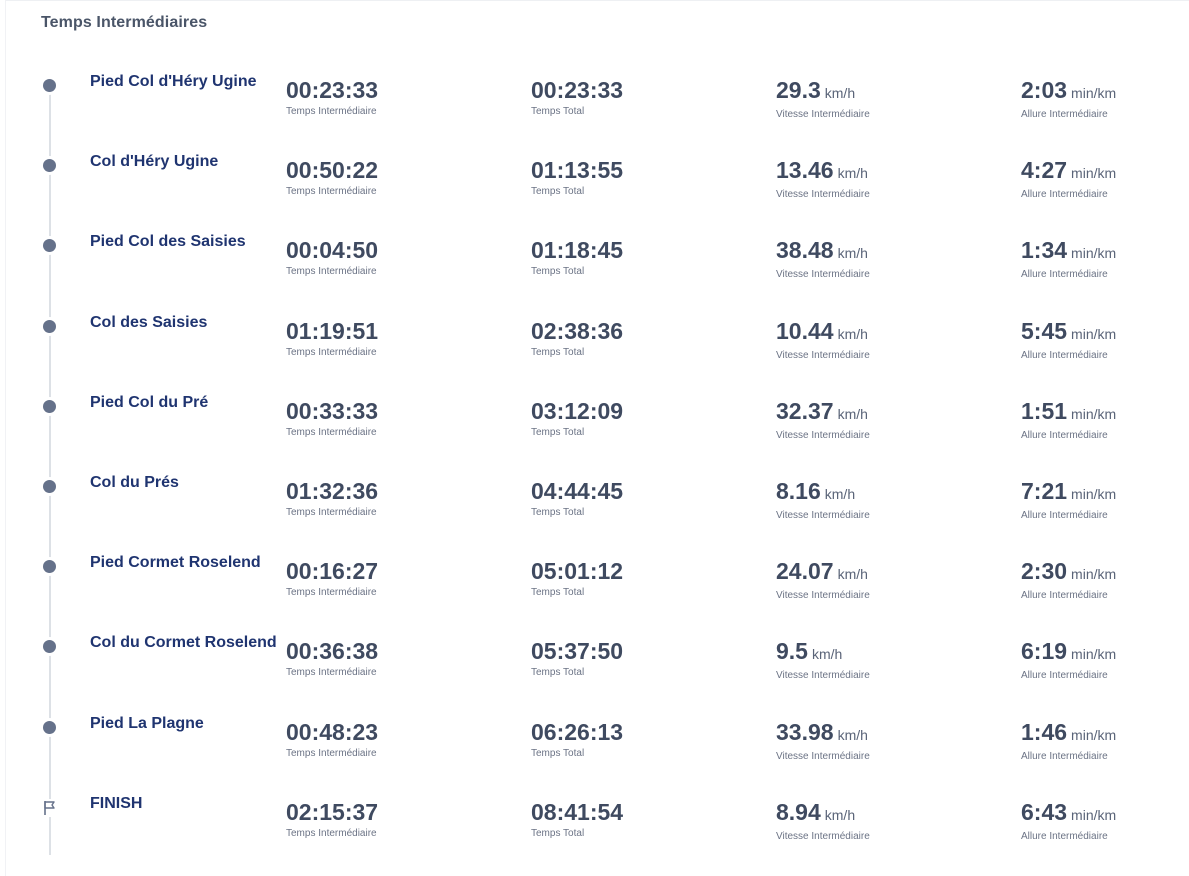 The height and width of the screenshot is (876, 1189). What do you see at coordinates (50, 808) in the screenshot?
I see `finish-flag-icon` at bounding box center [50, 808].